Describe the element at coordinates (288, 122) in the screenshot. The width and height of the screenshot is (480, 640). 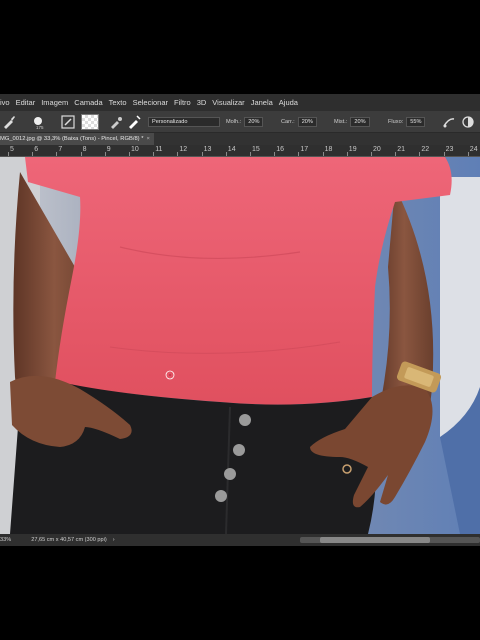
I see `load-label: Carr.:` at that location.